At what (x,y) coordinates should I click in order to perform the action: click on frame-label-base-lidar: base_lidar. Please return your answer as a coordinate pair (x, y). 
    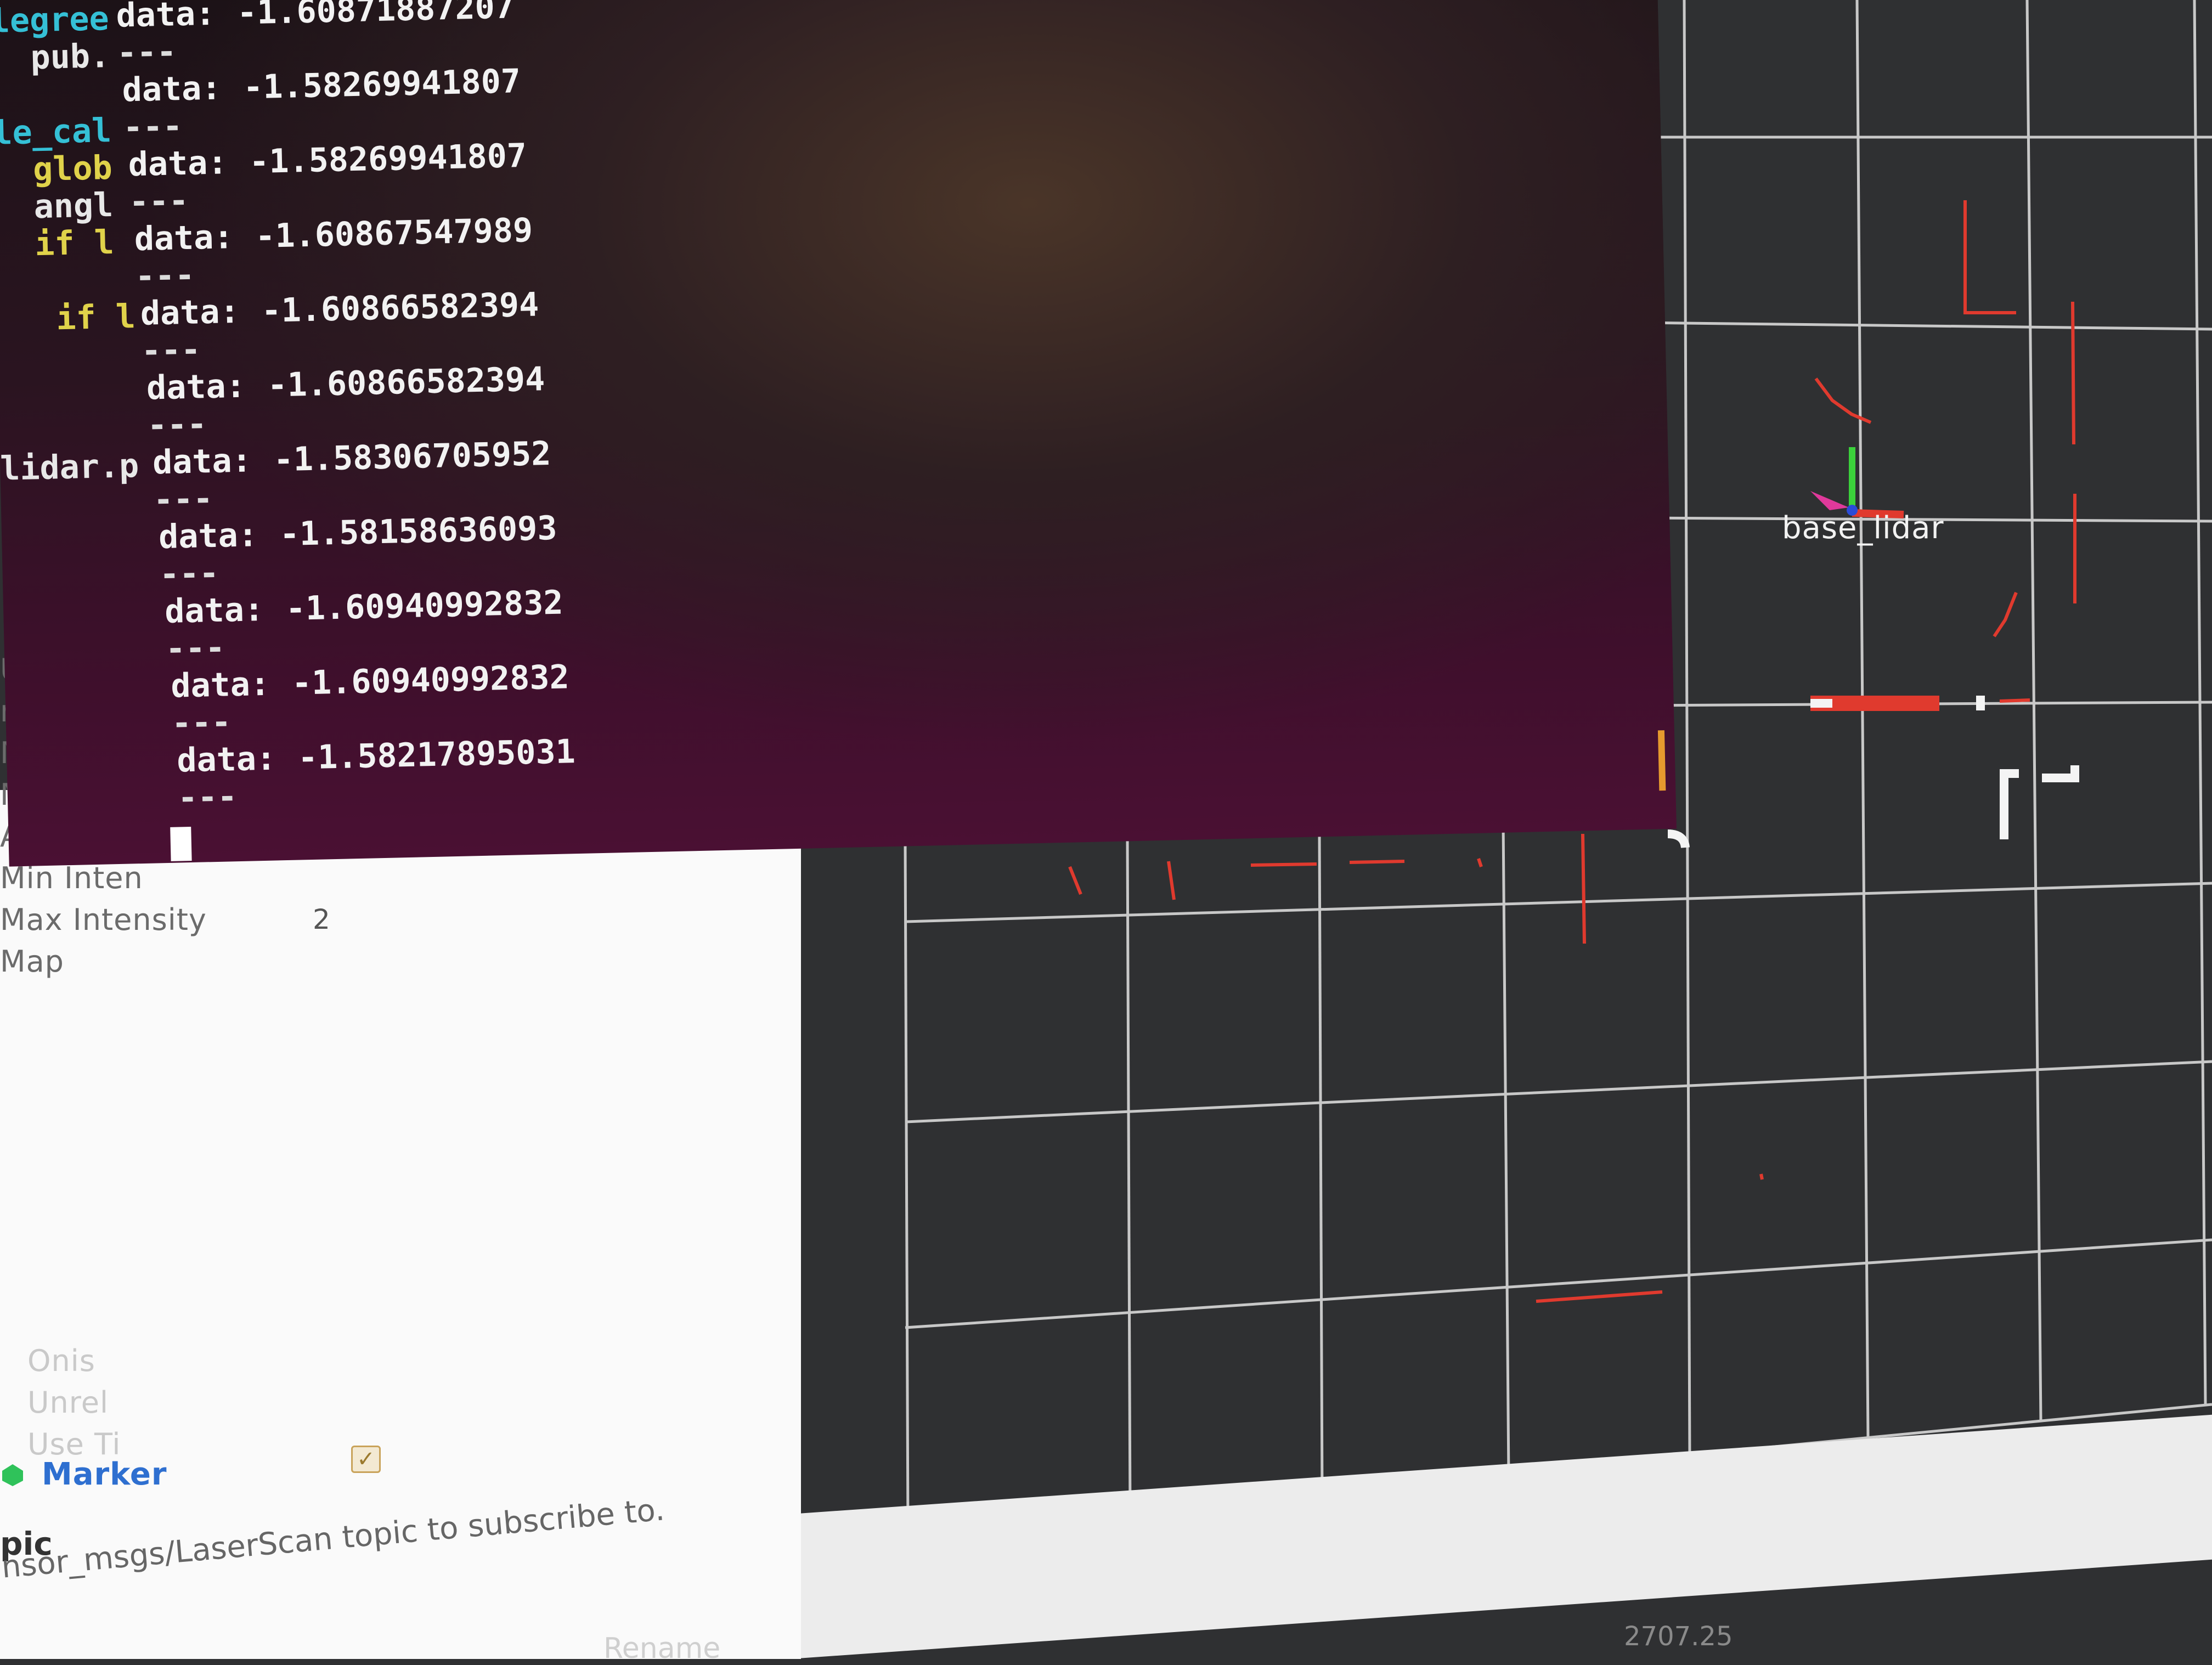
    Looking at the image, I should click on (1863, 528).